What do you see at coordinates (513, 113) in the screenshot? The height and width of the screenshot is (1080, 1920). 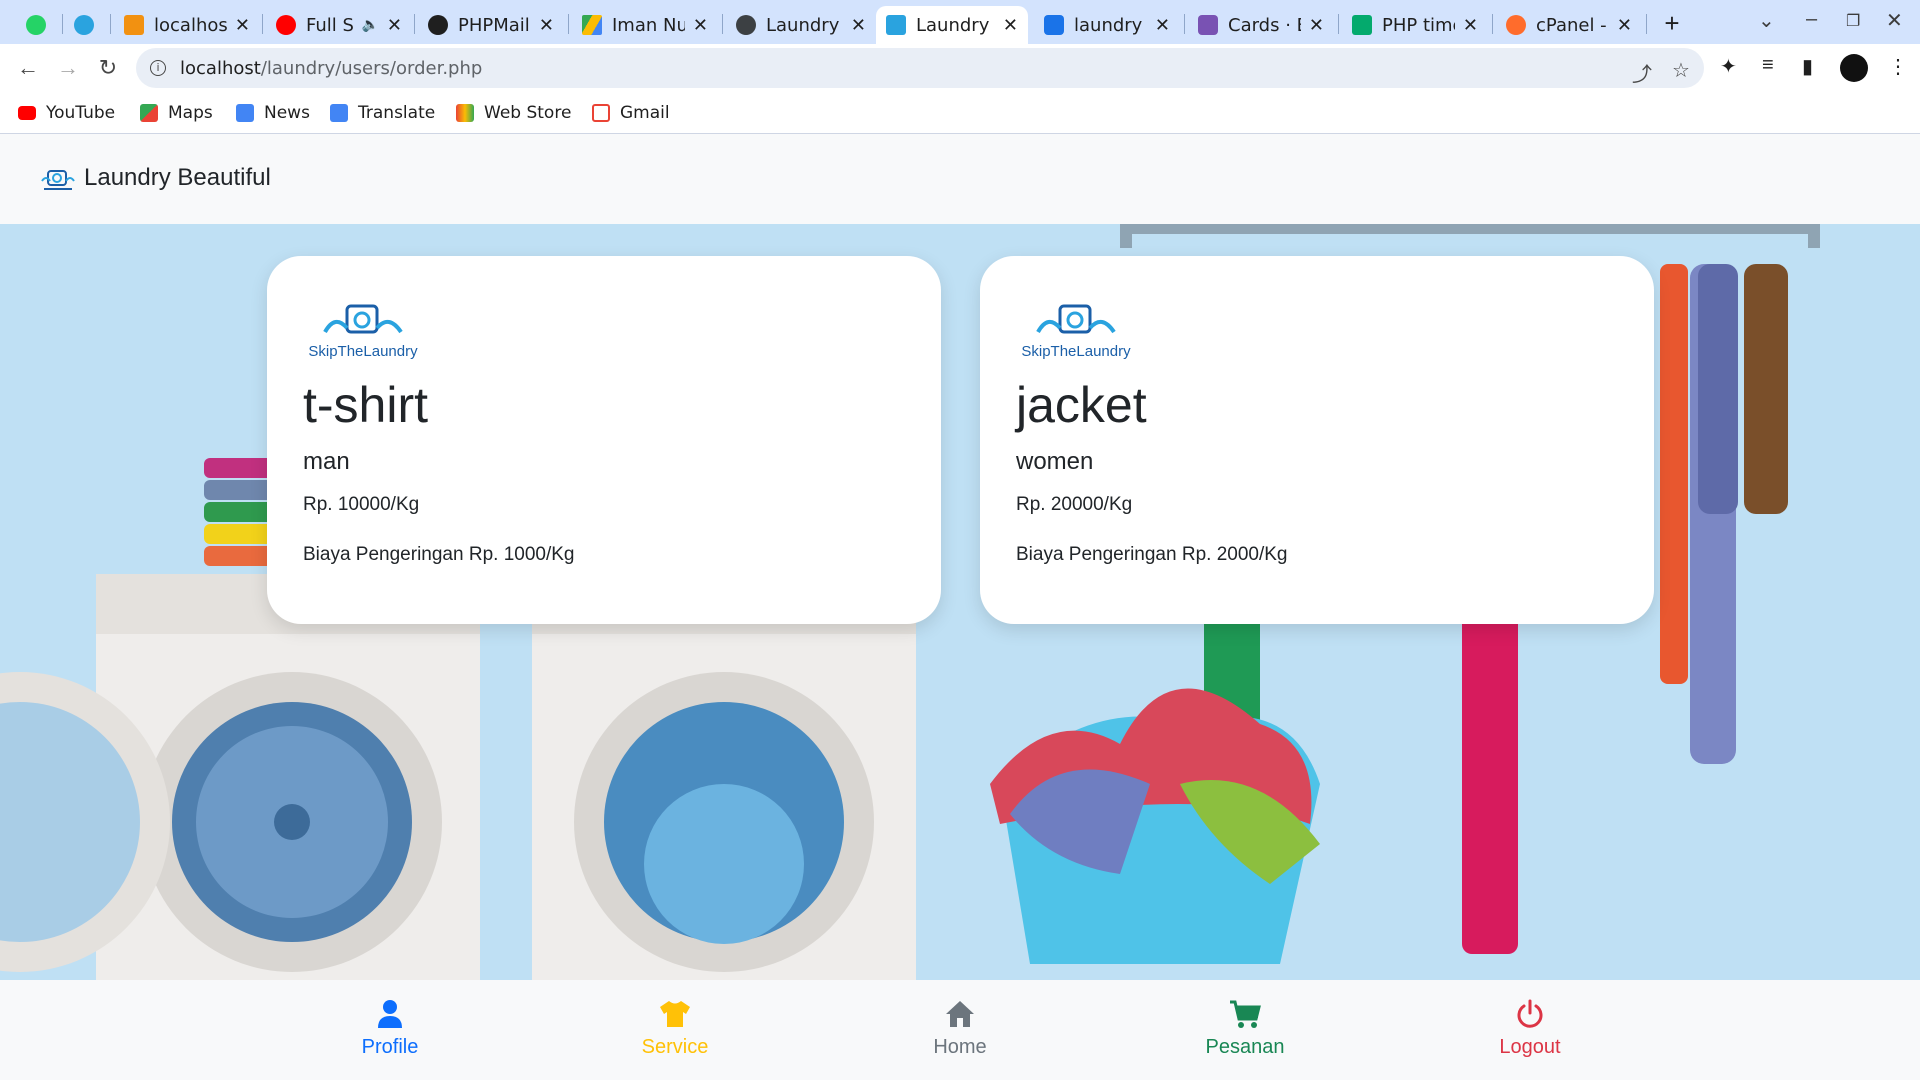 I see `bookmark-web-store: Web Store` at bounding box center [513, 113].